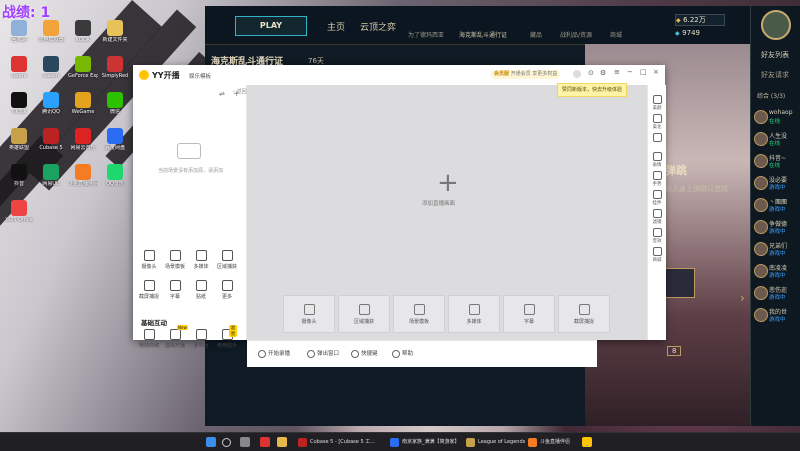 Image resolution: width=800 pixels, height=451 pixels. Describe the element at coordinates (201, 290) in the screenshot. I see `tool-6: 贴纸` at that location.